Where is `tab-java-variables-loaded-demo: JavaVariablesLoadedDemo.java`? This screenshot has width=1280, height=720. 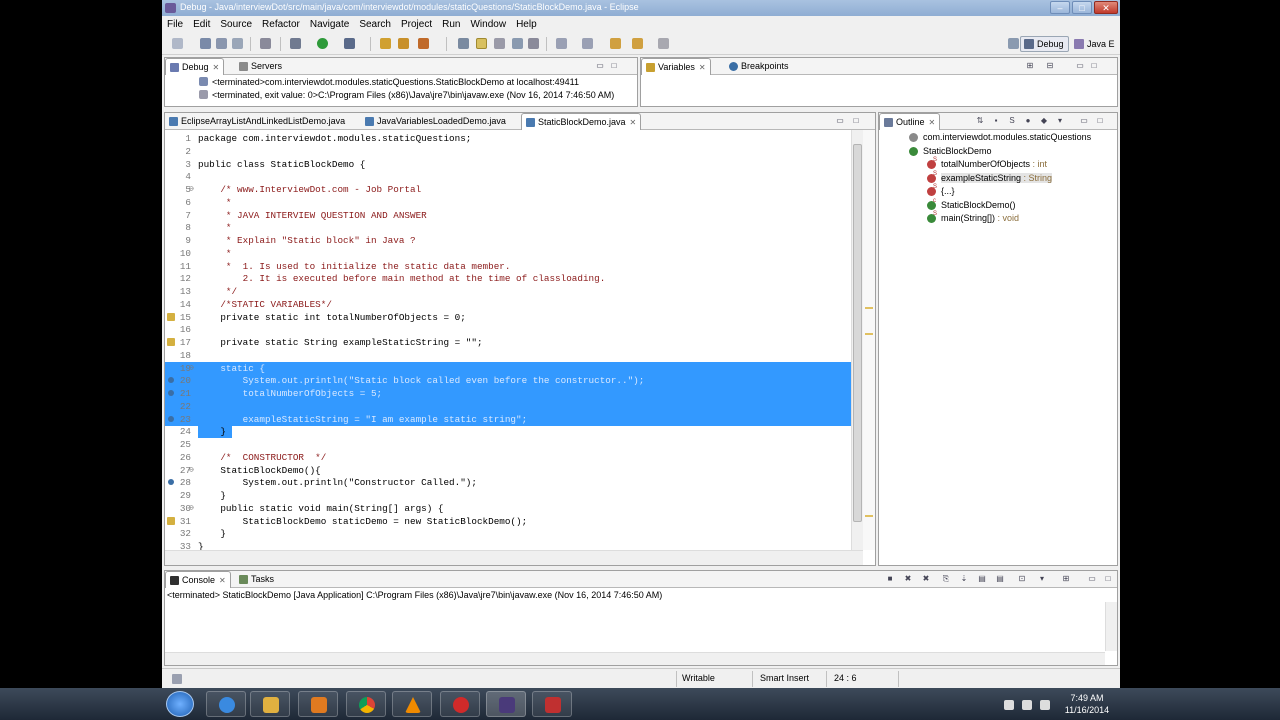
tab-java-variables-loaded-demo: JavaVariablesLoadedDemo.java is located at coordinates (435, 121).